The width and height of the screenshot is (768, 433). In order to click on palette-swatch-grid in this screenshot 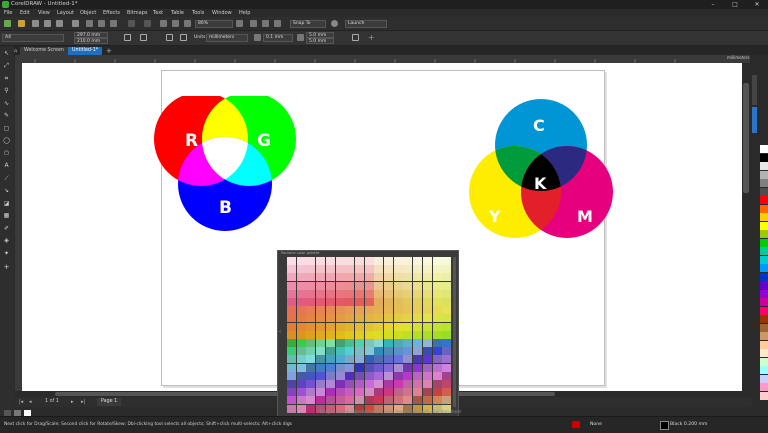, I will do `click(370, 335)`.